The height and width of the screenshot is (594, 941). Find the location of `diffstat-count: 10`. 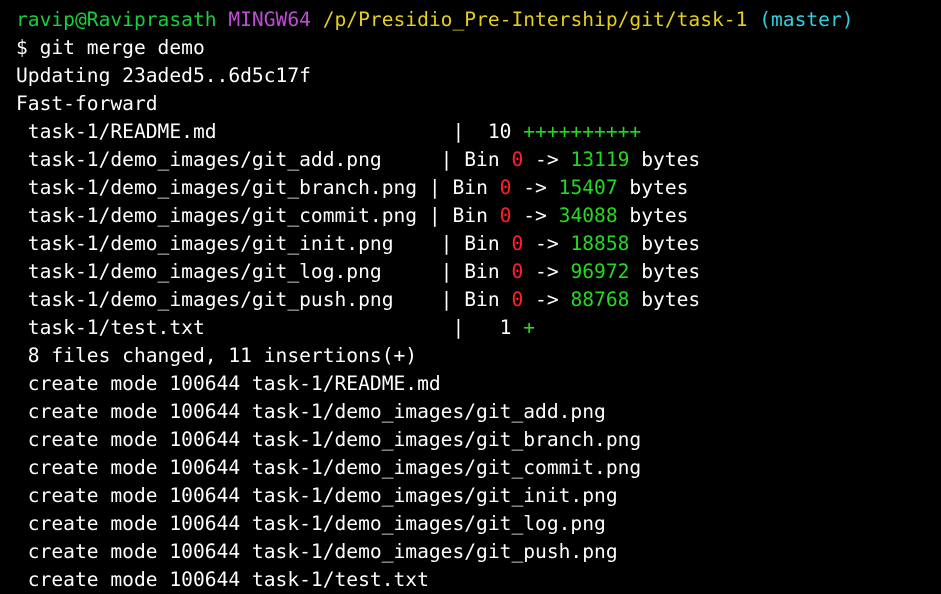

diffstat-count: 10 is located at coordinates (499, 131).